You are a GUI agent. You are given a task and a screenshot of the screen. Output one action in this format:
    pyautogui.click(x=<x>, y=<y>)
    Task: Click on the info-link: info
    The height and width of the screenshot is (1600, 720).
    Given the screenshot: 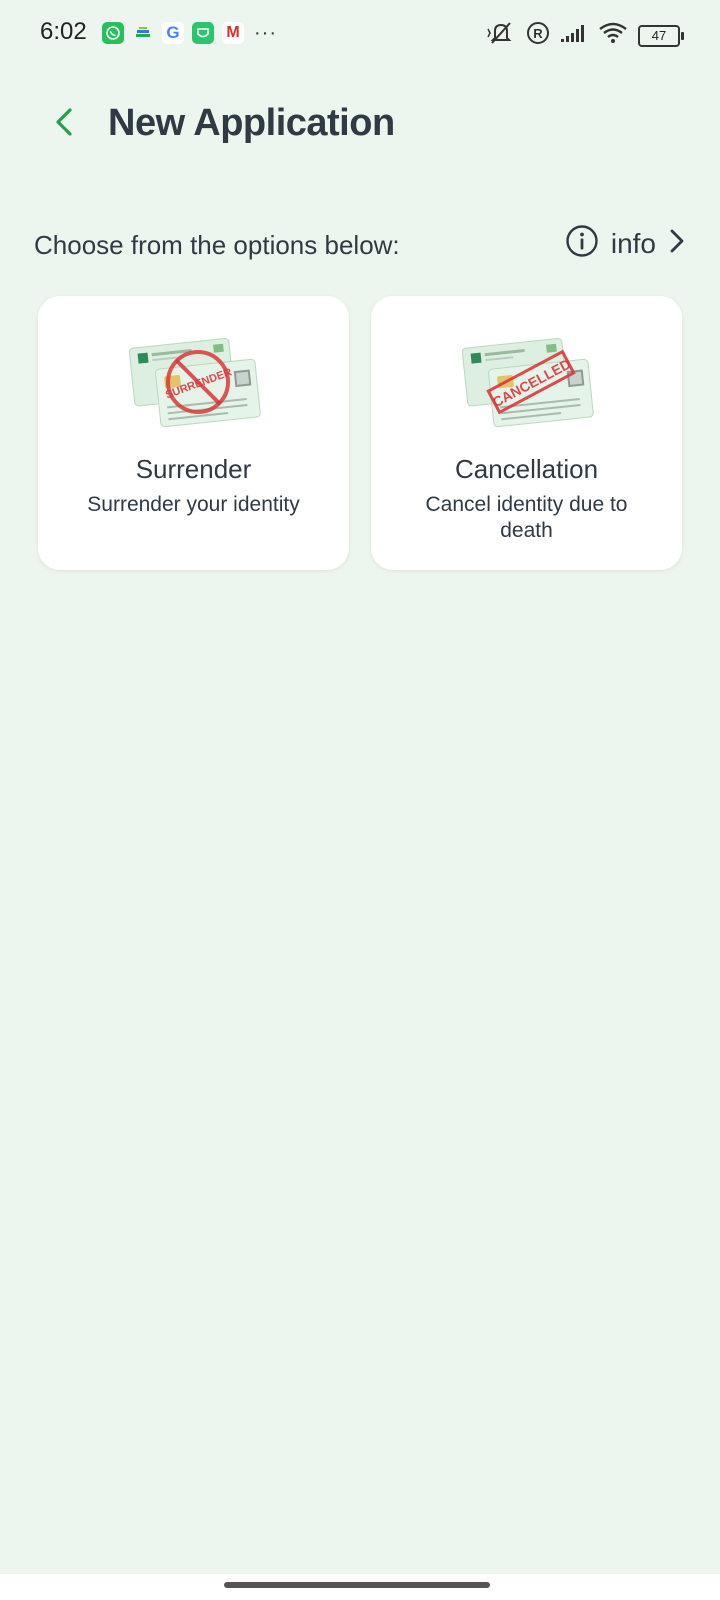 What is the action you would take?
    pyautogui.click(x=625, y=243)
    